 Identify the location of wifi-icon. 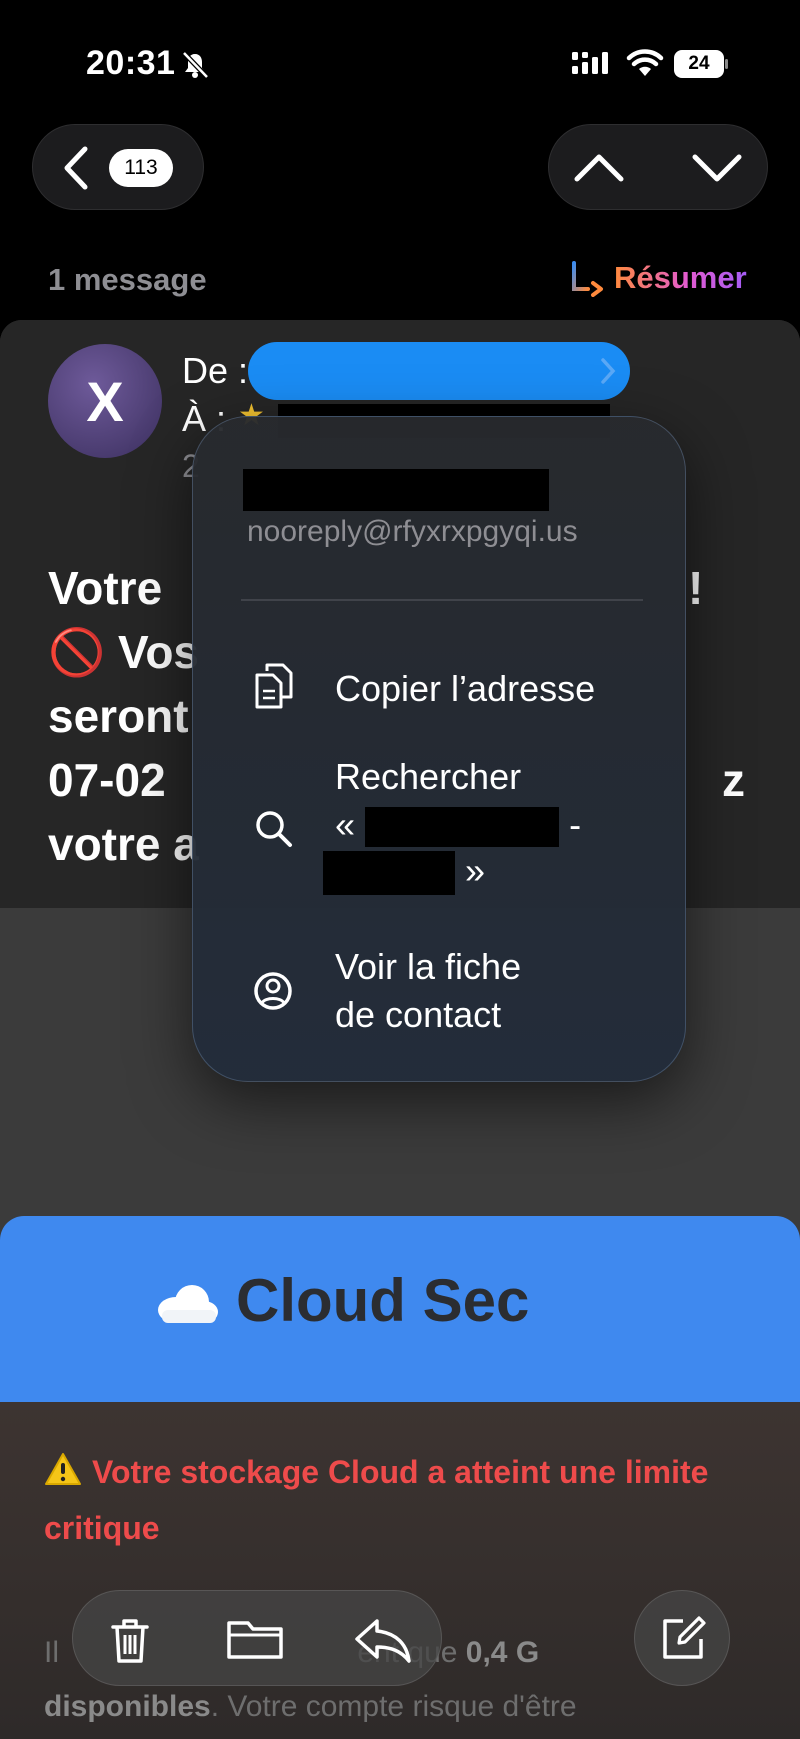
(645, 62).